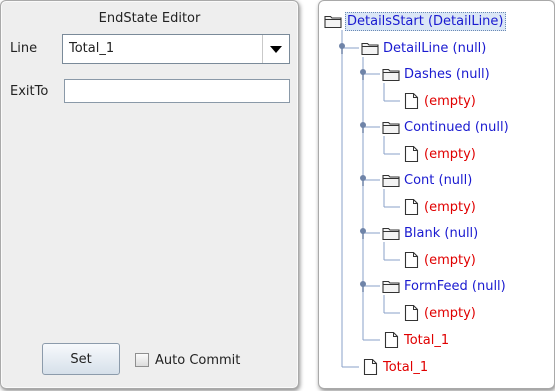 The image size is (555, 391). What do you see at coordinates (24, 48) in the screenshot?
I see `line-label: Line` at bounding box center [24, 48].